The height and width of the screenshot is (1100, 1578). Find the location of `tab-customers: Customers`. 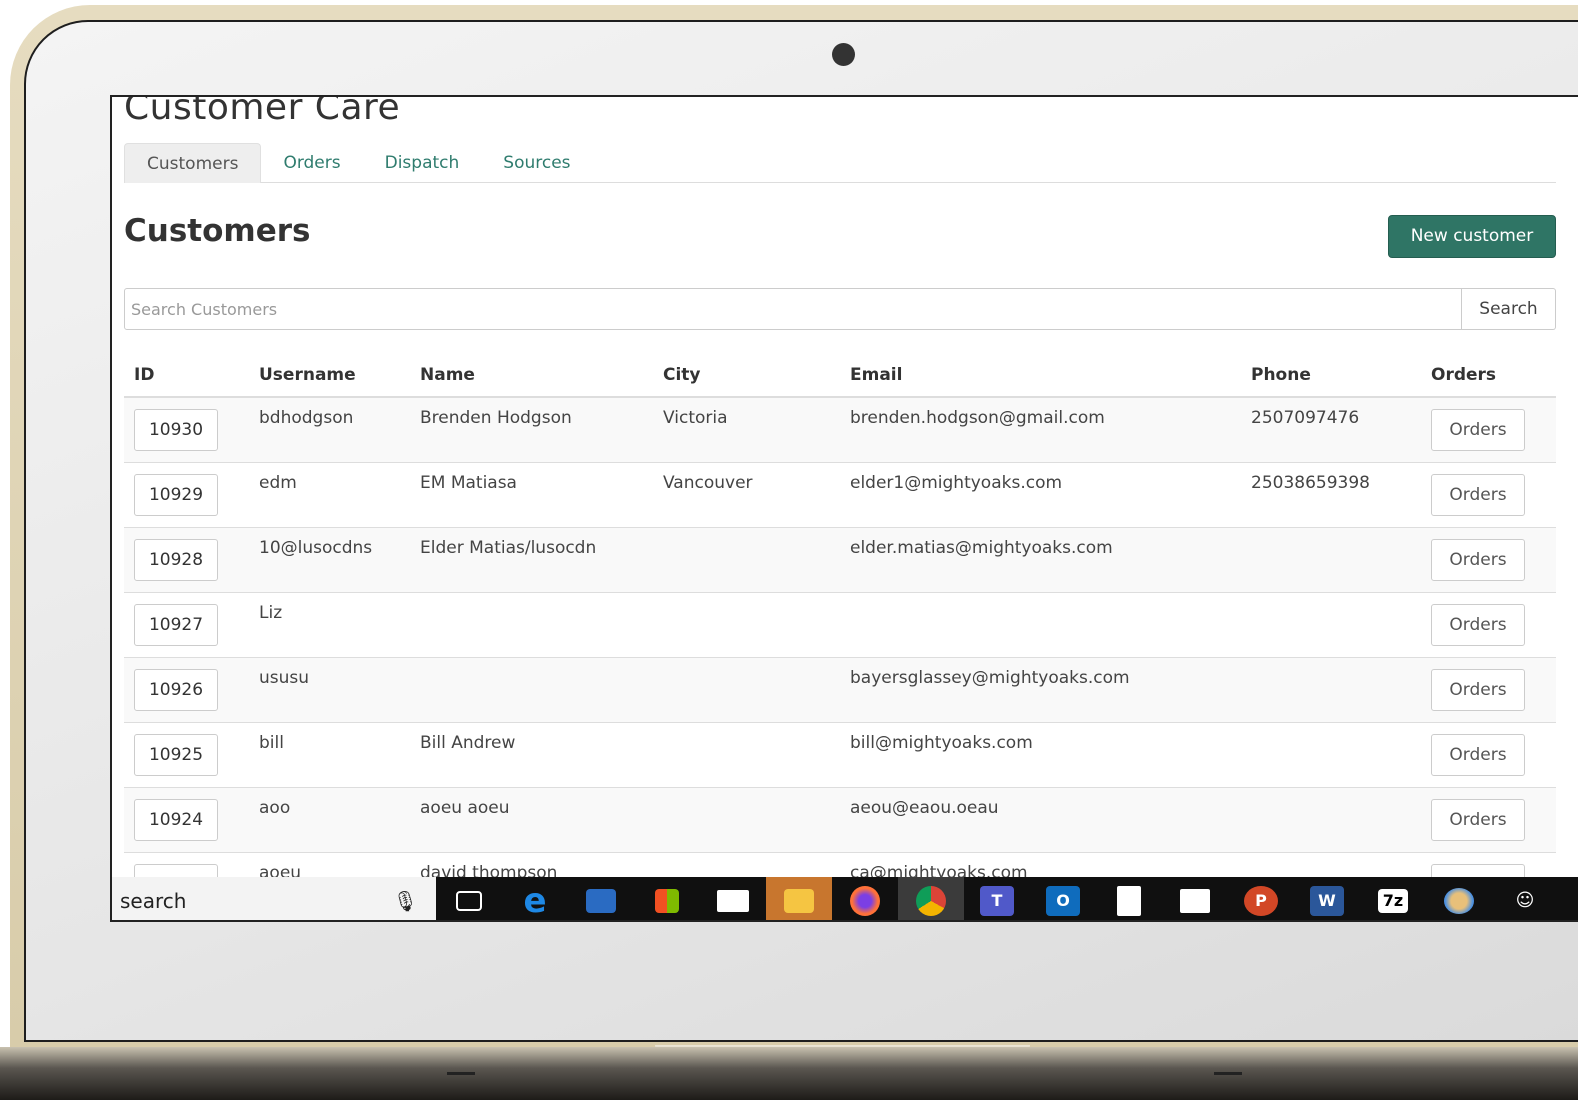

tab-customers: Customers is located at coordinates (193, 163).